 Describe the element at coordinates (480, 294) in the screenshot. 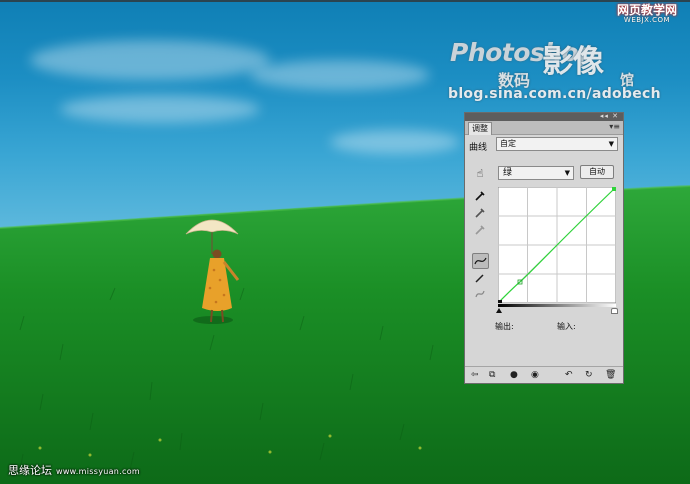

I see `smooth-icon` at that location.